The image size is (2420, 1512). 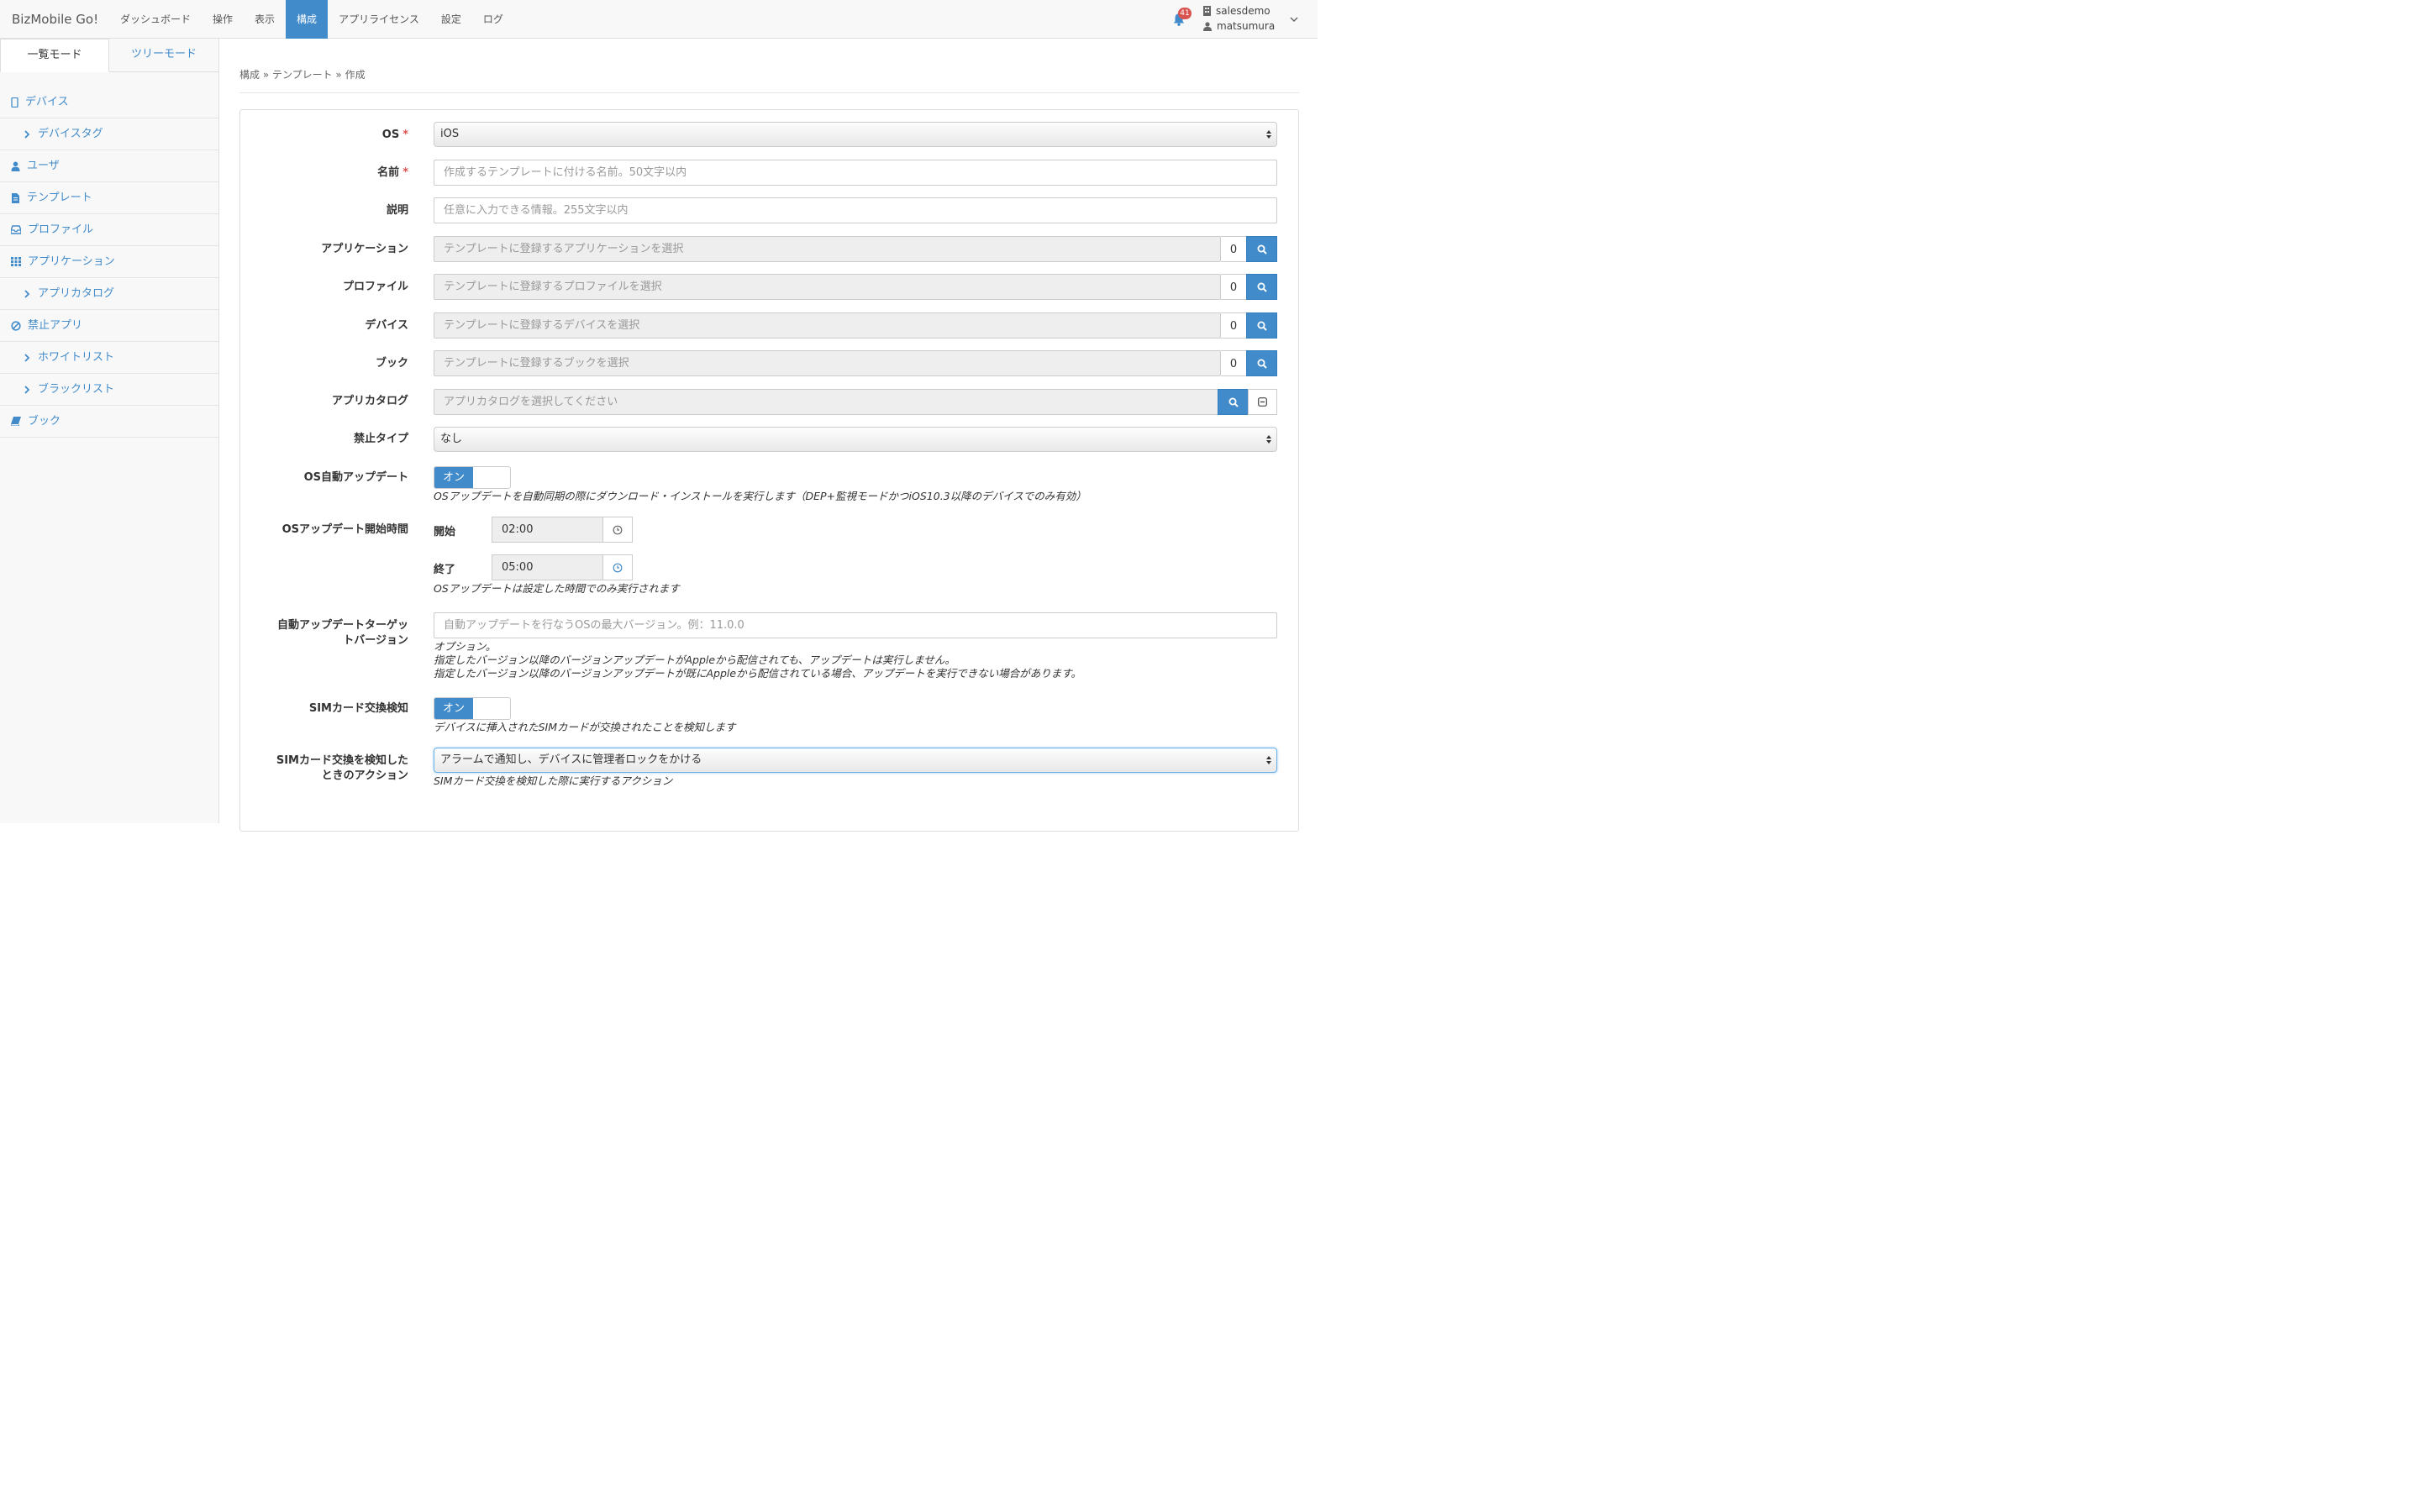 I want to click on sidebar-item-device: デバイス, so click(x=109, y=102).